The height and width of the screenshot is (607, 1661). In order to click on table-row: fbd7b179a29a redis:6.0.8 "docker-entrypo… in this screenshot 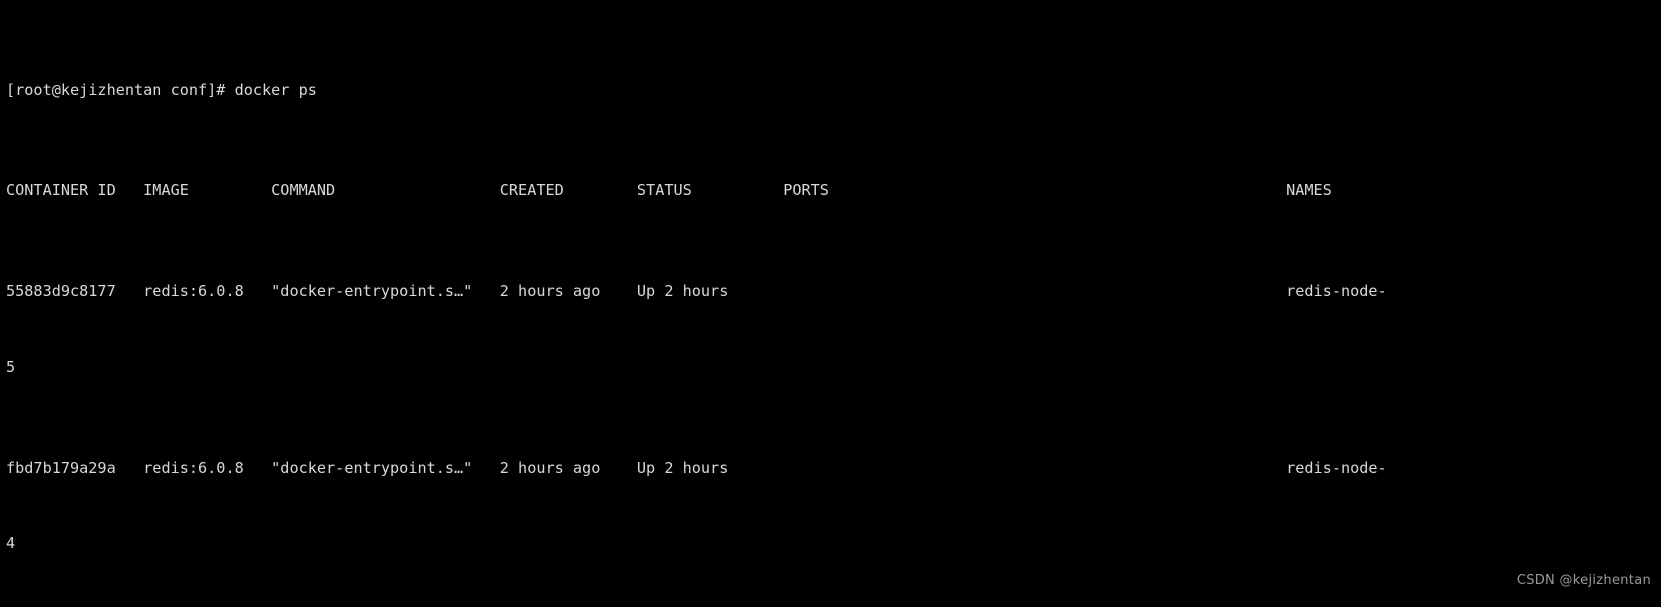, I will do `click(833, 468)`.